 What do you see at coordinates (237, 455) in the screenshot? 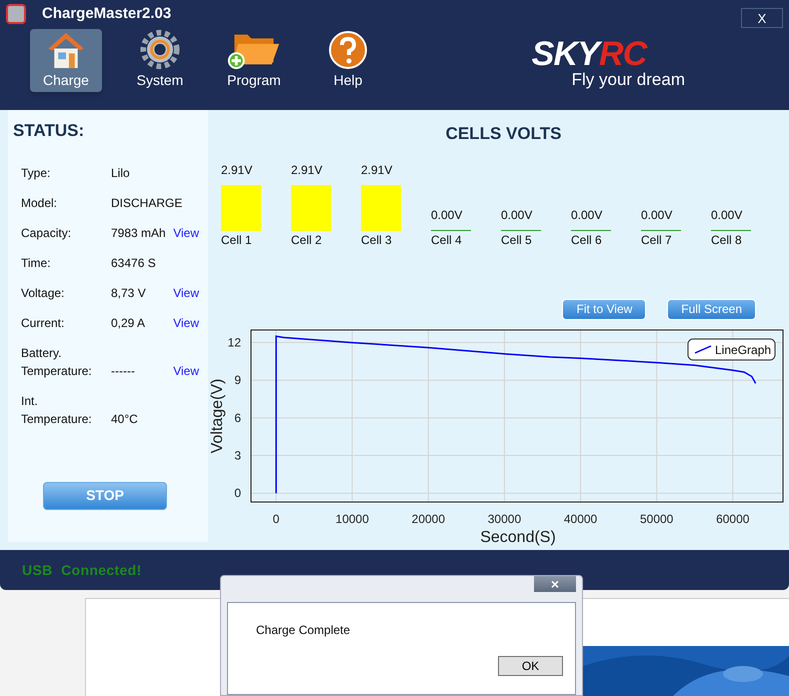
I see `y-tick-label: 3` at bounding box center [237, 455].